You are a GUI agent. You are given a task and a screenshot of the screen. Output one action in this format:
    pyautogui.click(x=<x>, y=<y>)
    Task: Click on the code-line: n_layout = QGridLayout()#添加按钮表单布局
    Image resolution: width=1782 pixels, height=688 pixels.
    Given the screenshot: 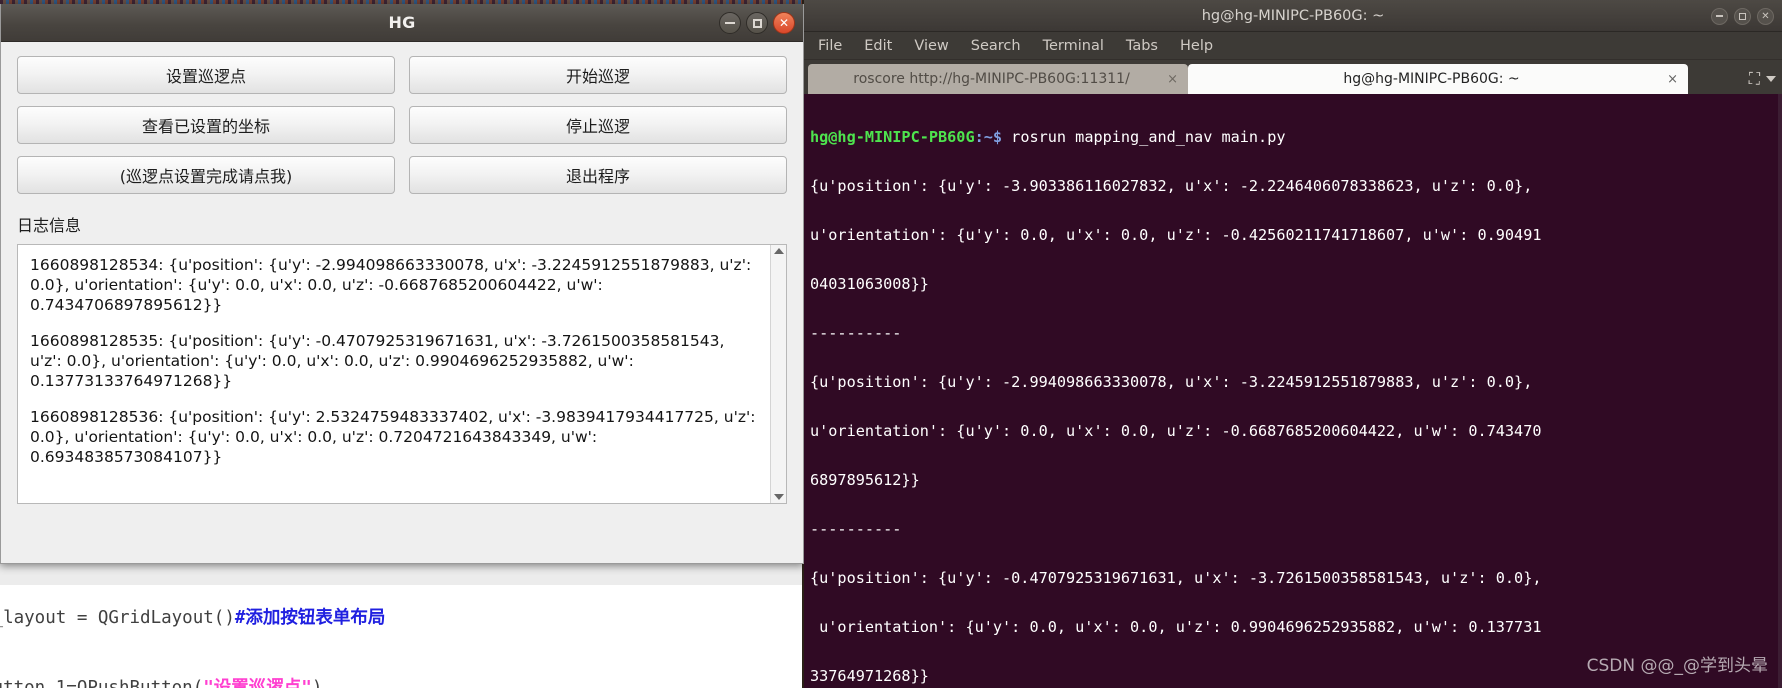 What is the action you would take?
    pyautogui.click(x=192, y=618)
    